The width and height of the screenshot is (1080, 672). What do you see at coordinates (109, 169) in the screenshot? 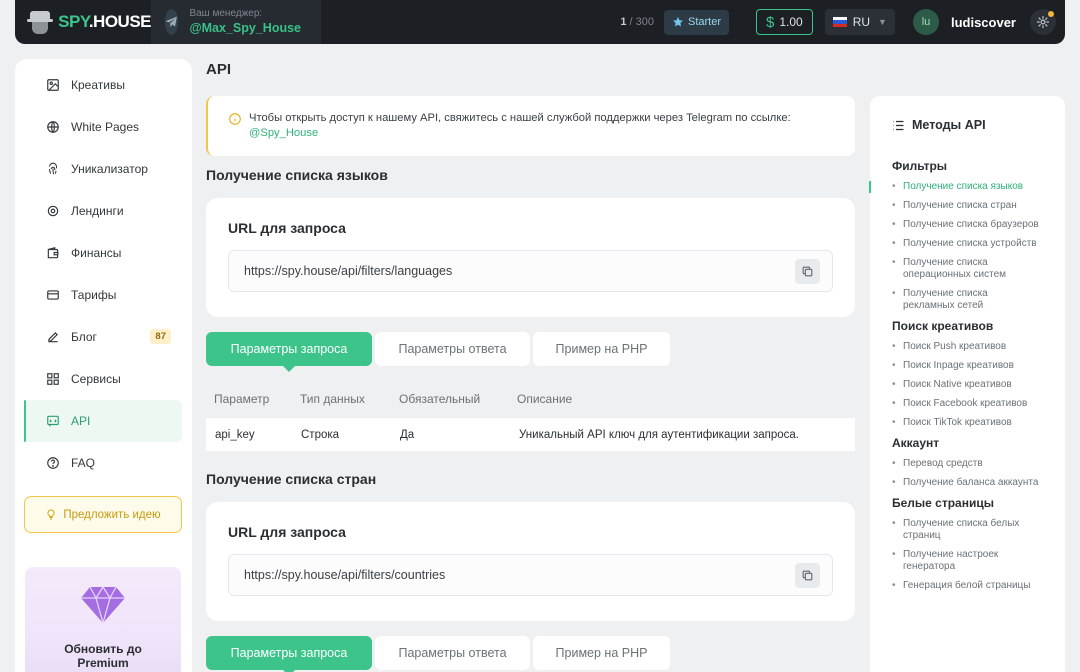
I see `sidebar-item-label: Уникализатор` at bounding box center [109, 169].